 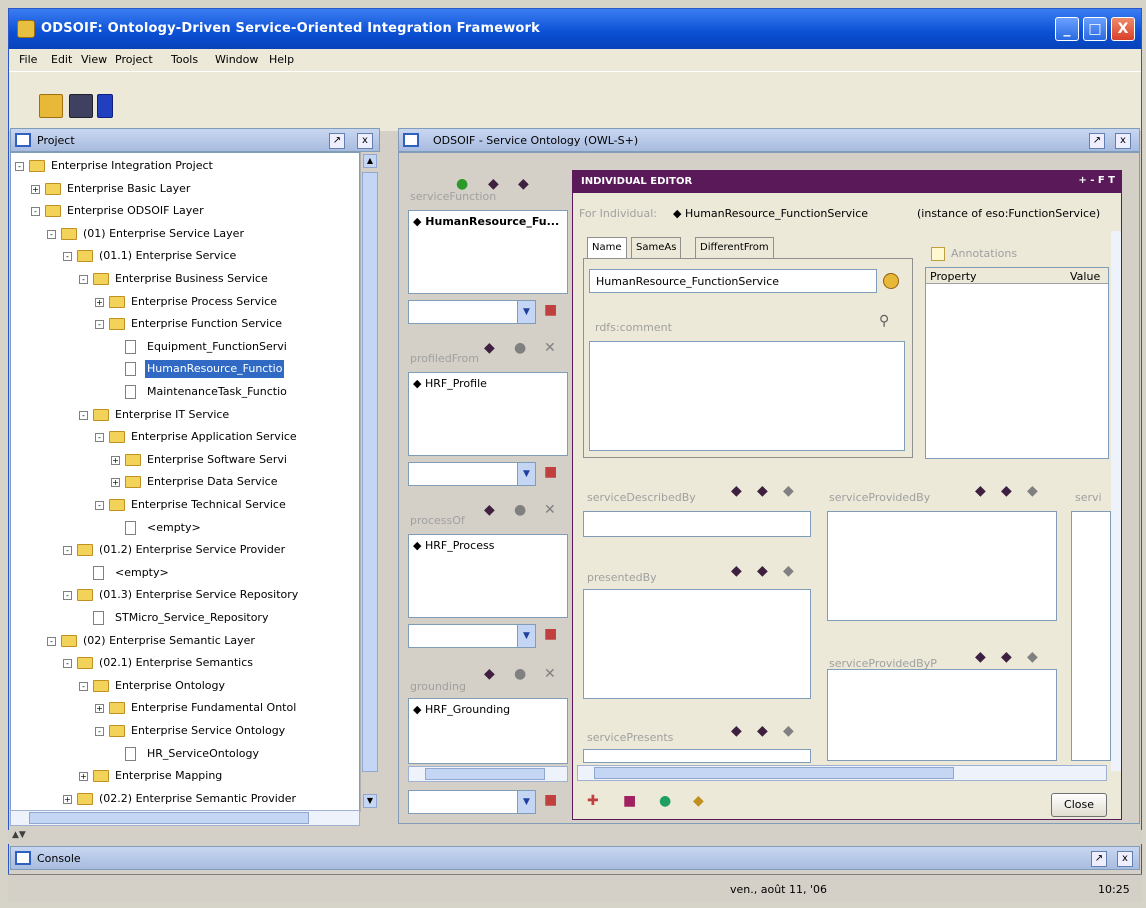 What do you see at coordinates (884, 321) in the screenshot?
I see `search-icon: ⚲` at bounding box center [884, 321].